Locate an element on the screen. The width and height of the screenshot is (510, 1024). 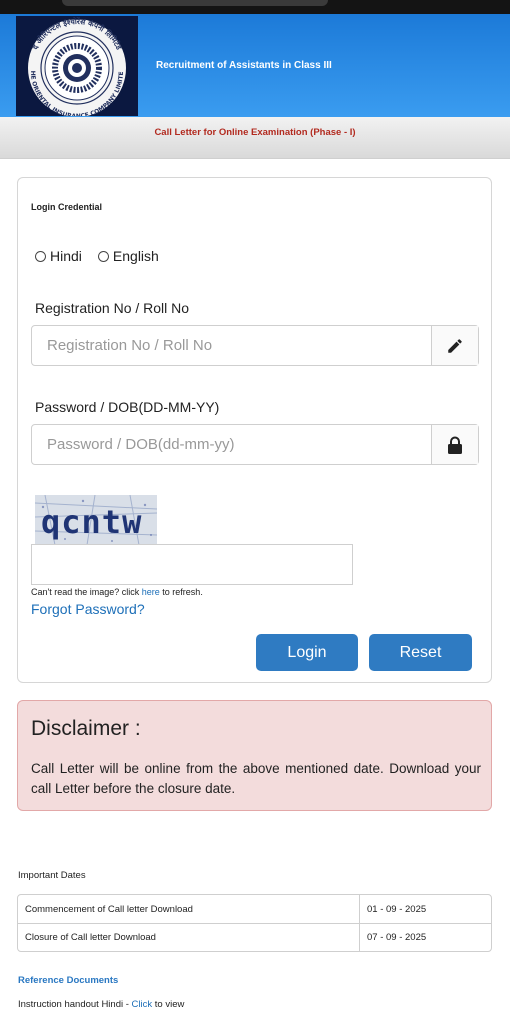
language-selector: Hindi English is located at coordinates (105, 256).